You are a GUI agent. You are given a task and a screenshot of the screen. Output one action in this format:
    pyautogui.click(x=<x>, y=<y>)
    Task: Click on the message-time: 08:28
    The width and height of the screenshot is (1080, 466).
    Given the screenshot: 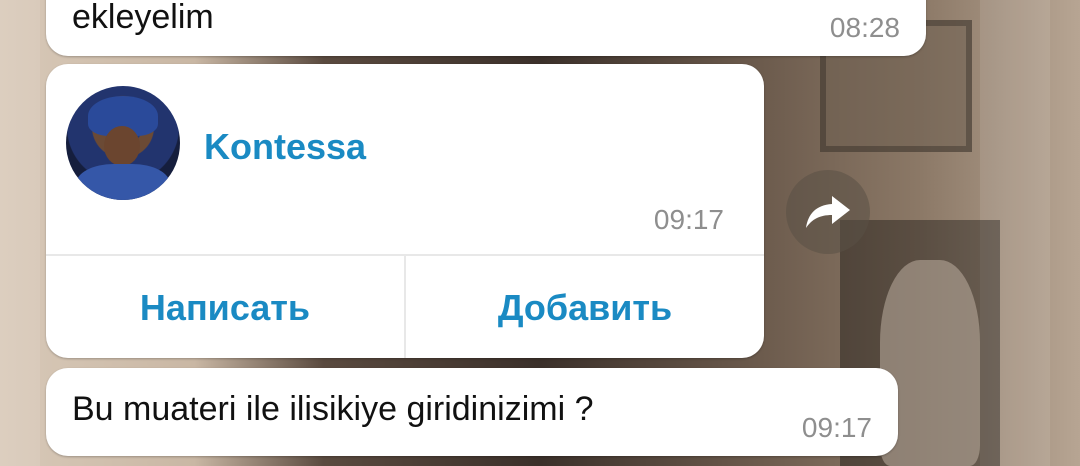 What is the action you would take?
    pyautogui.click(x=864, y=27)
    